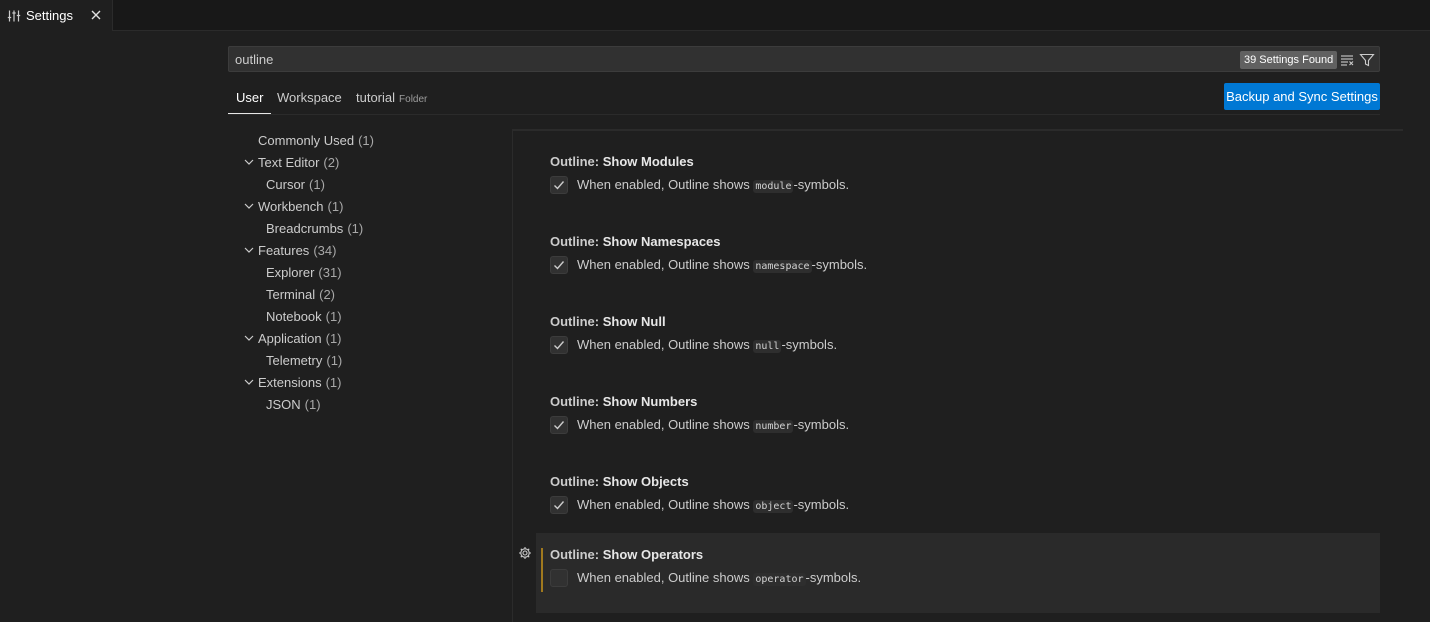  Describe the element at coordinates (250, 102) in the screenshot. I see `tab-user: User` at that location.